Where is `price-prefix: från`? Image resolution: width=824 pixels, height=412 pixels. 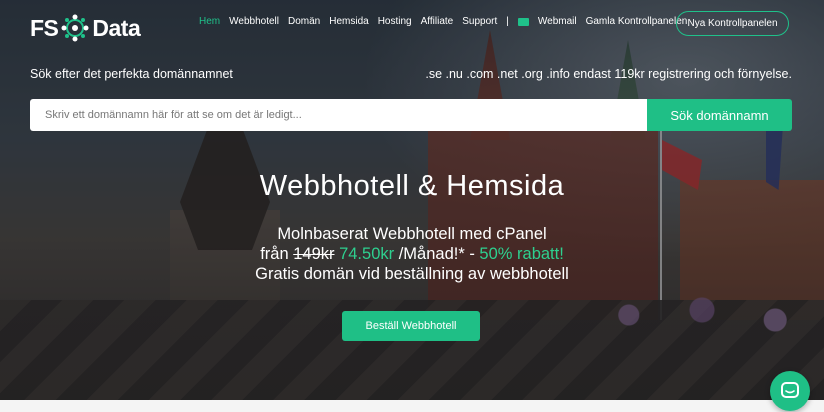
price-prefix: från is located at coordinates (277, 254).